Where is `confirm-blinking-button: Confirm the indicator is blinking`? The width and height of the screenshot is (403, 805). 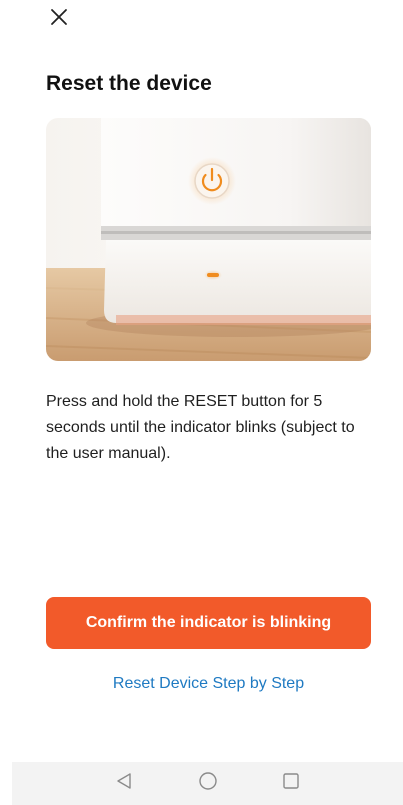 confirm-blinking-button: Confirm the indicator is blinking is located at coordinates (208, 623).